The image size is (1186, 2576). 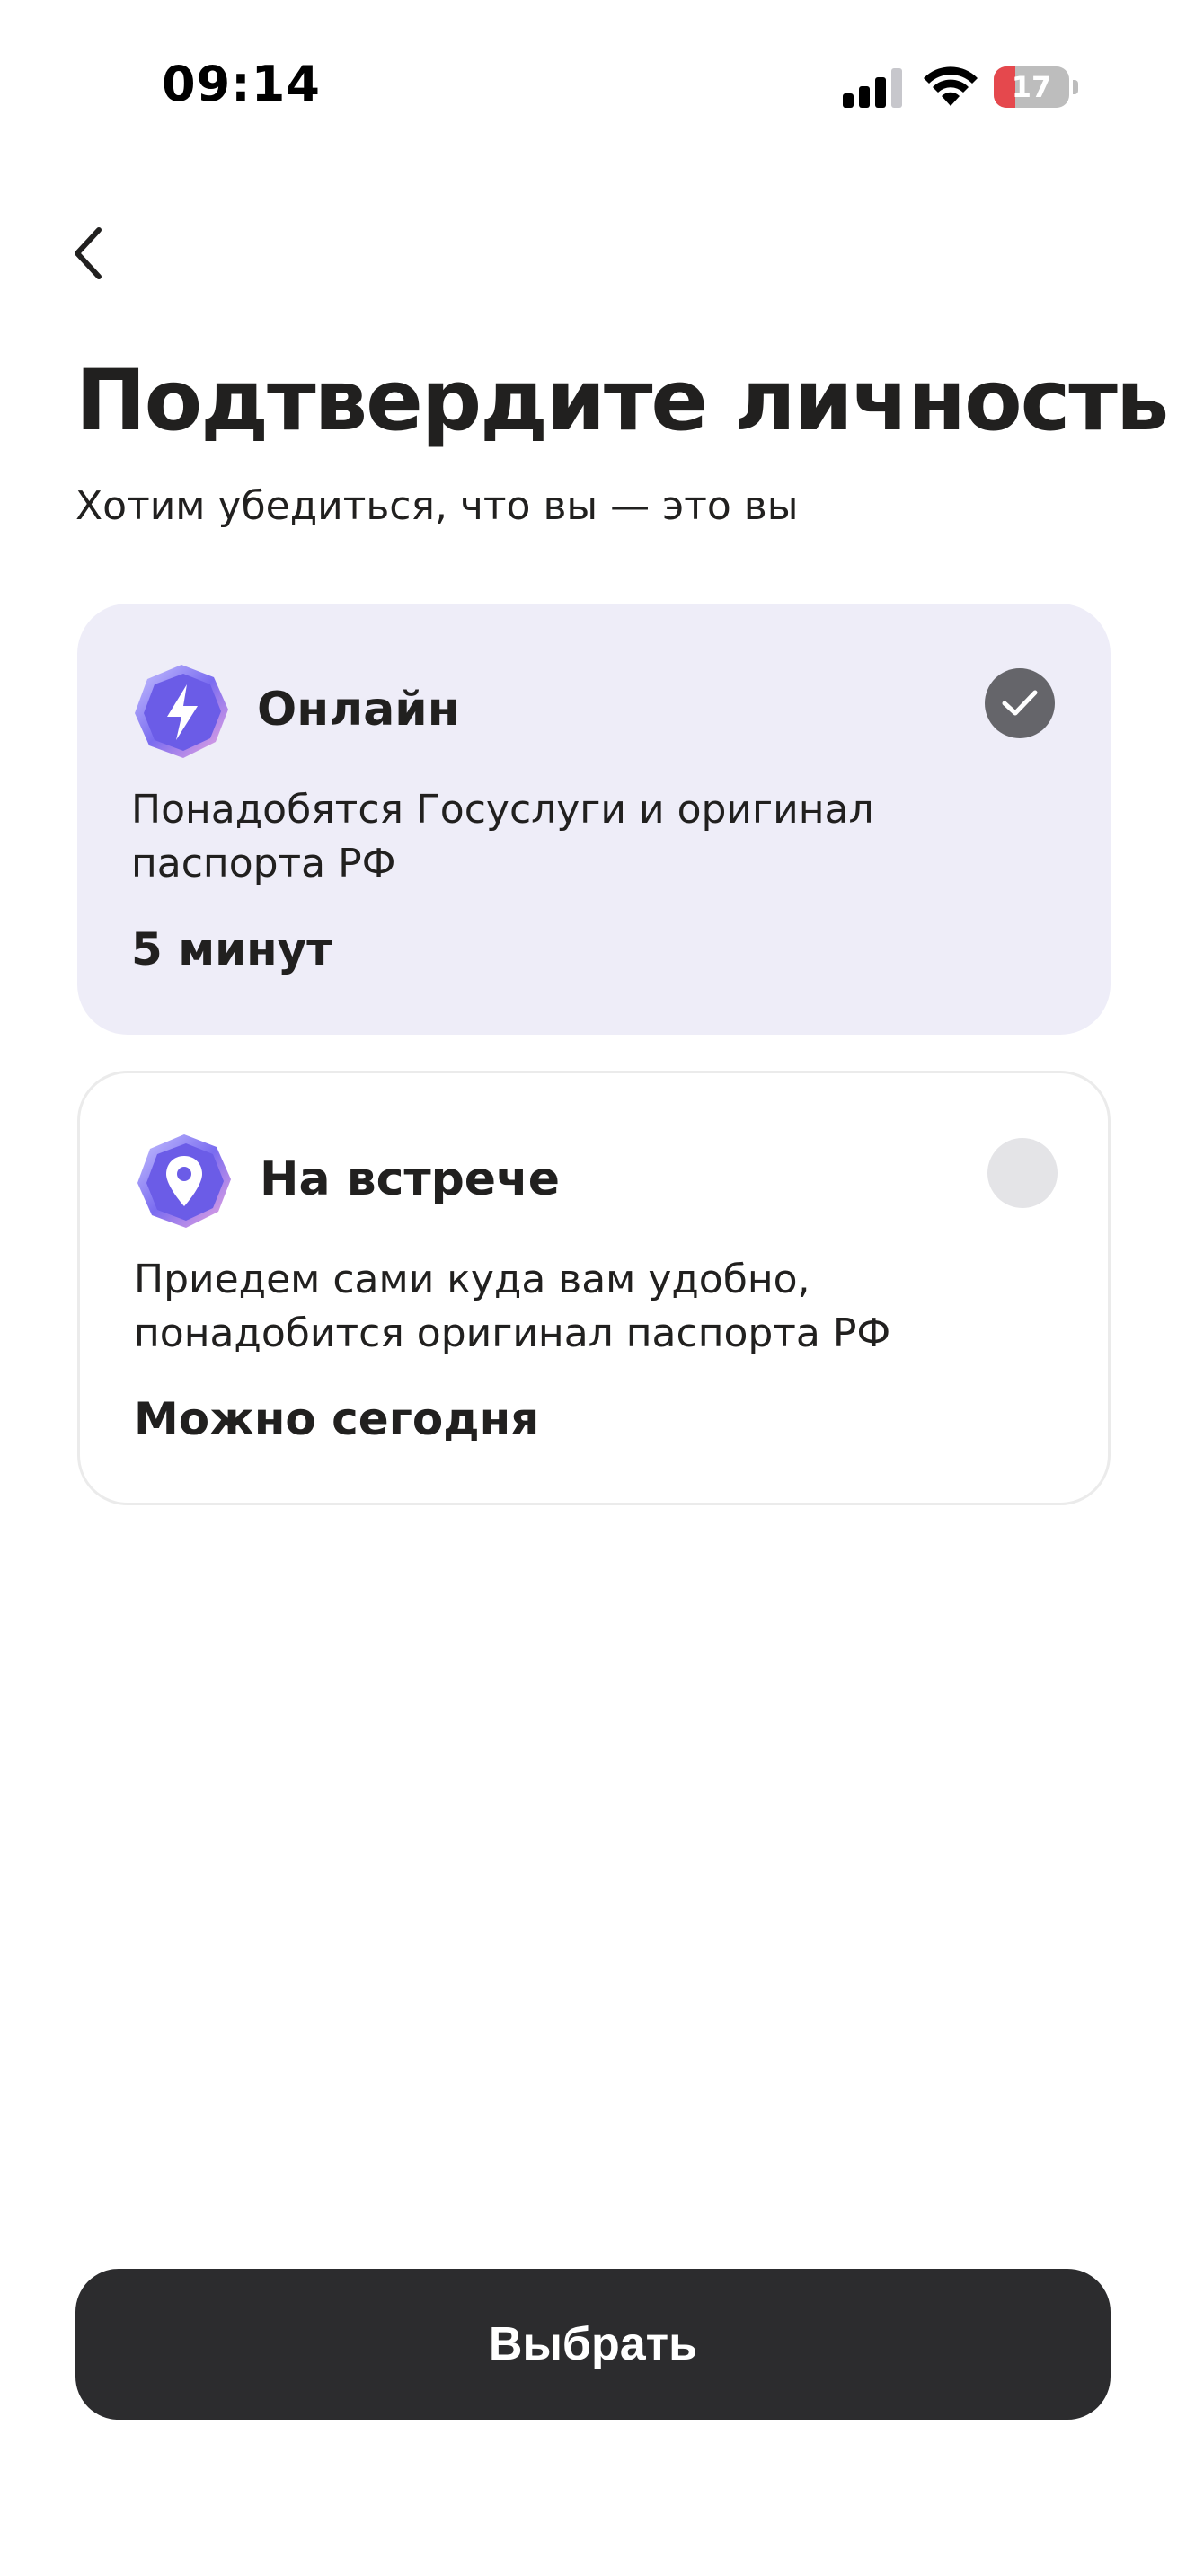 I want to click on select-button: Выбрать, so click(x=593, y=2344).